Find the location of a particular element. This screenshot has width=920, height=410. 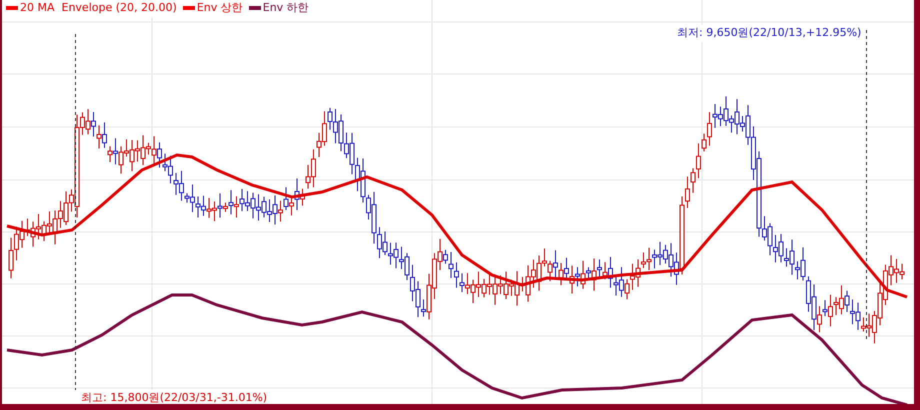

low-price-label: 최저: 9,650원(22/10/13,+12.95%) is located at coordinates (769, 33).